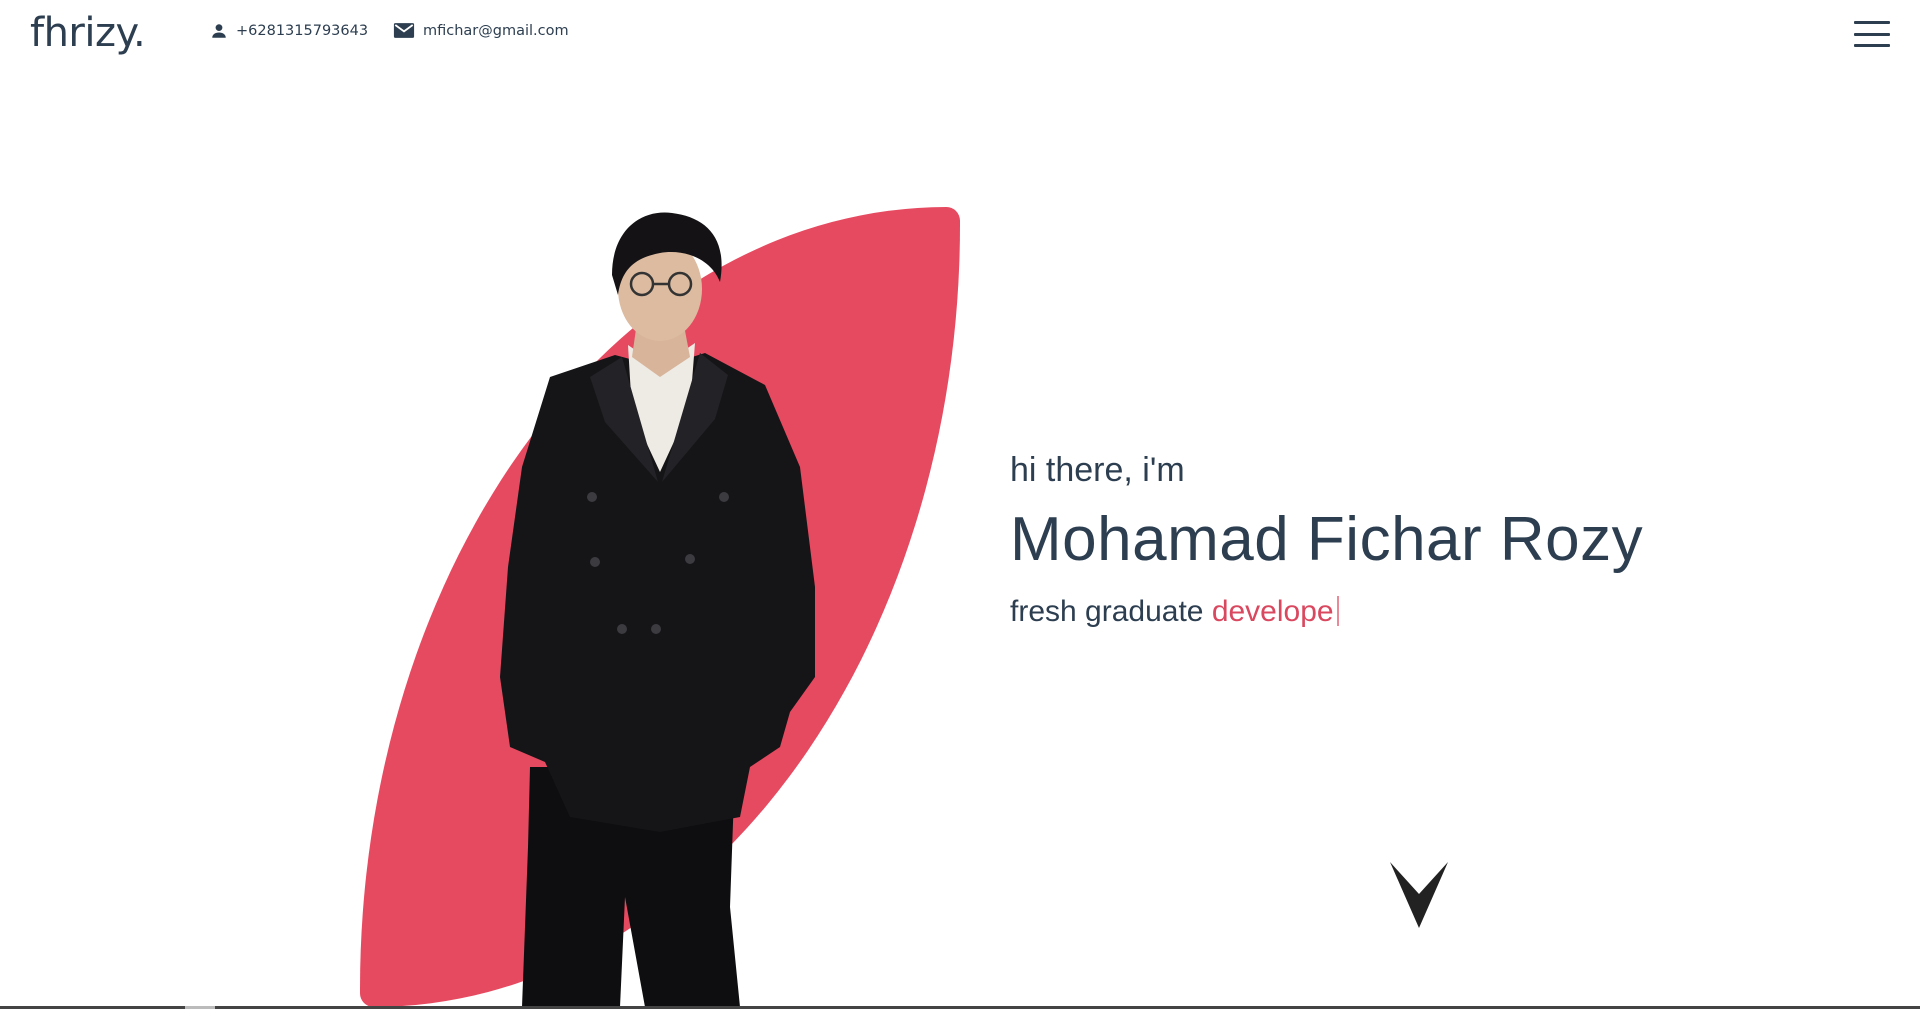  What do you see at coordinates (404, 30) in the screenshot?
I see `mail-icon` at bounding box center [404, 30].